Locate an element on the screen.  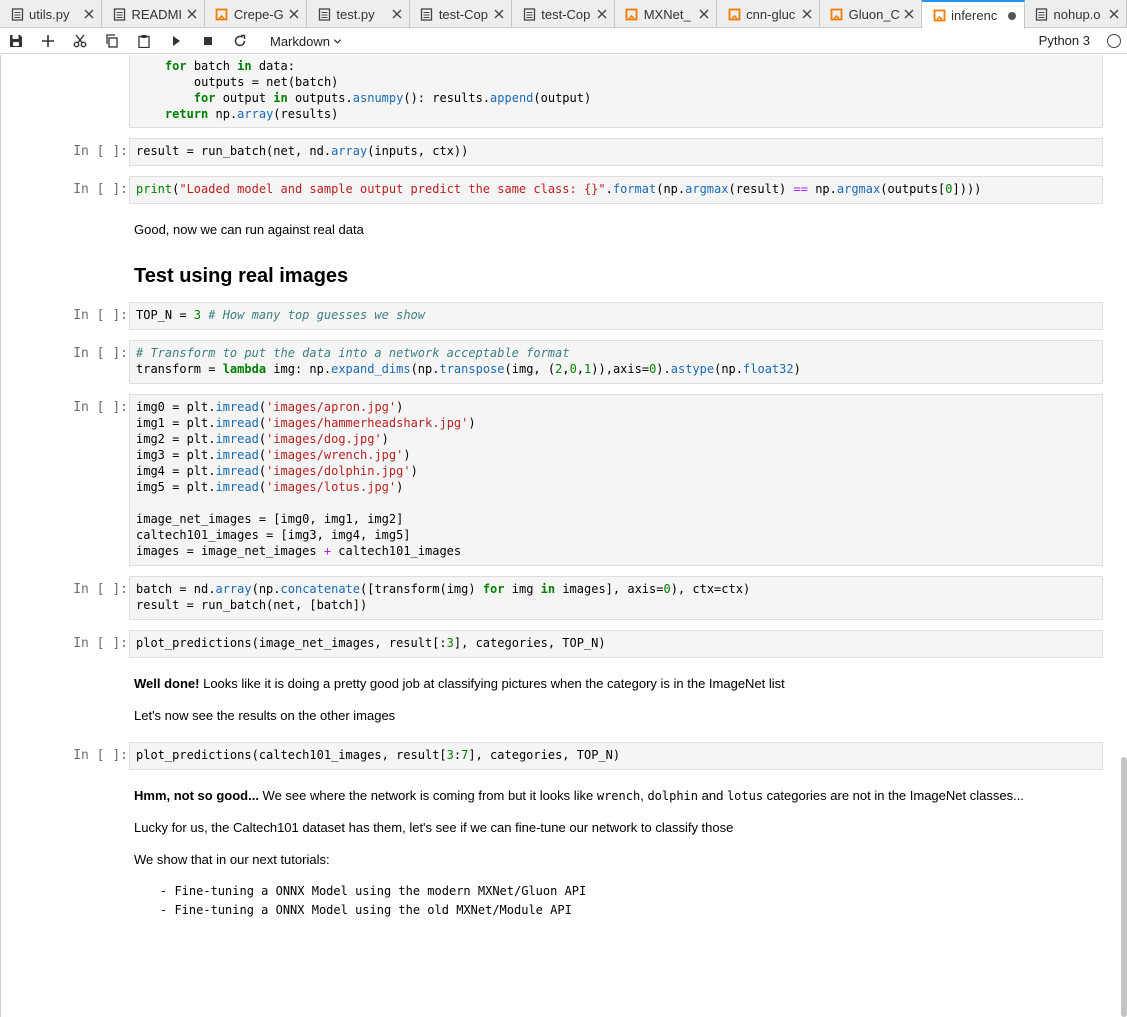
code-line: img5 = plt.imread('images/lotus.jpg') is located at coordinates (270, 487).